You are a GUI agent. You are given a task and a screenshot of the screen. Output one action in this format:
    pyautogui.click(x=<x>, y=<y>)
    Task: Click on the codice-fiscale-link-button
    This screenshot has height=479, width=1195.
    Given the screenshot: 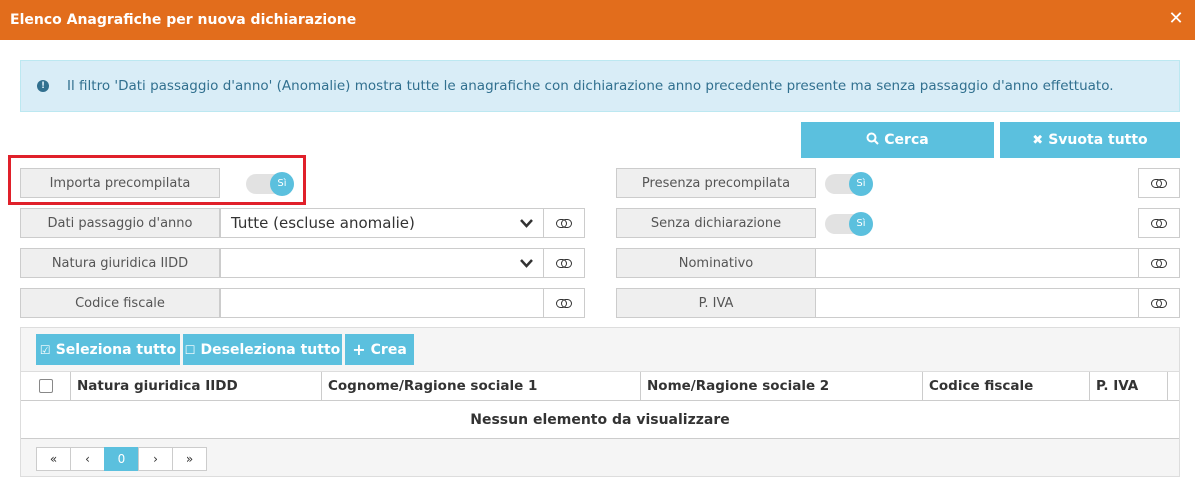 What is the action you would take?
    pyautogui.click(x=564, y=303)
    